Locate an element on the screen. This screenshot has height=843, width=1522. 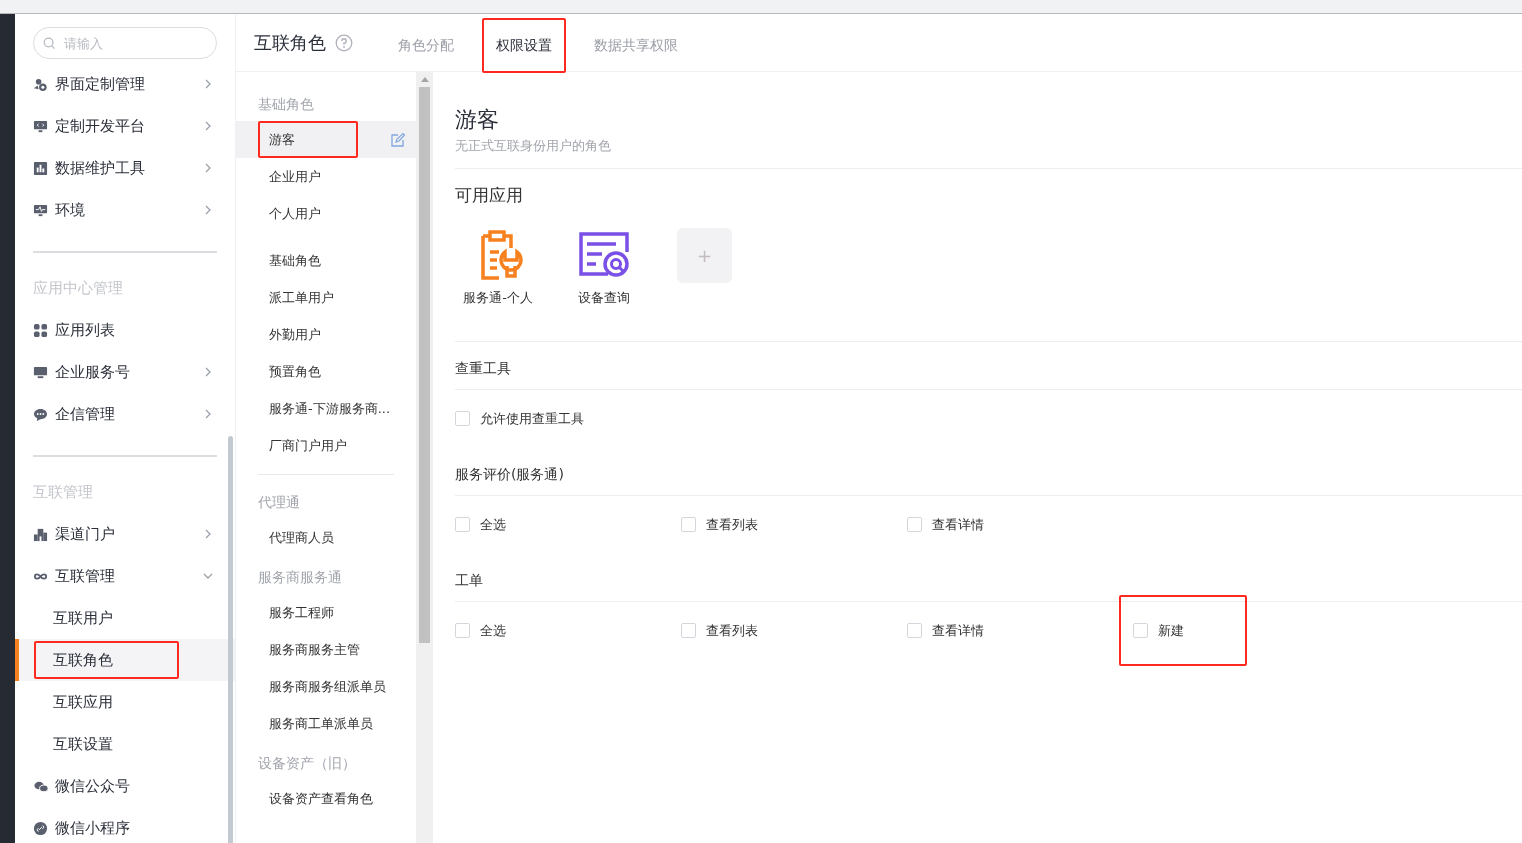
sidebar-item: 互联应用 is located at coordinates (125, 702).